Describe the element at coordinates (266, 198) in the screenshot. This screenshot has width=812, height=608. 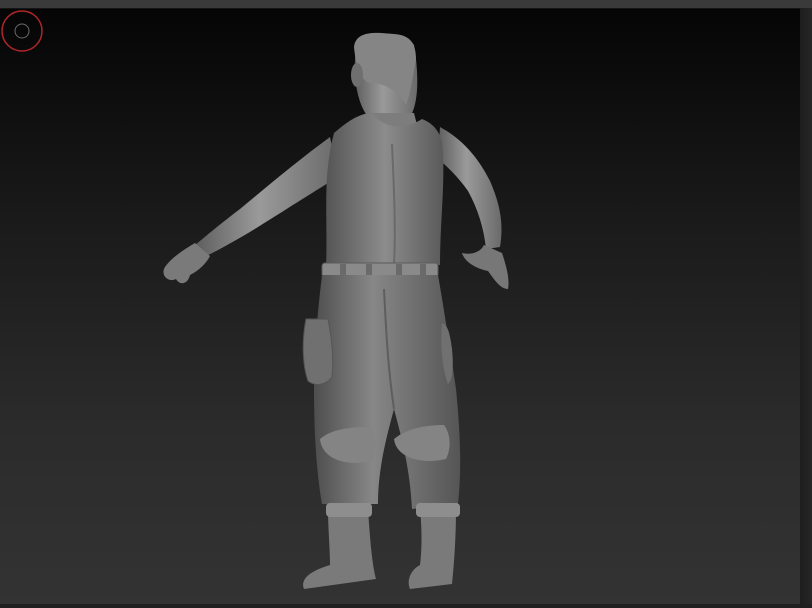
I see `left-arm` at that location.